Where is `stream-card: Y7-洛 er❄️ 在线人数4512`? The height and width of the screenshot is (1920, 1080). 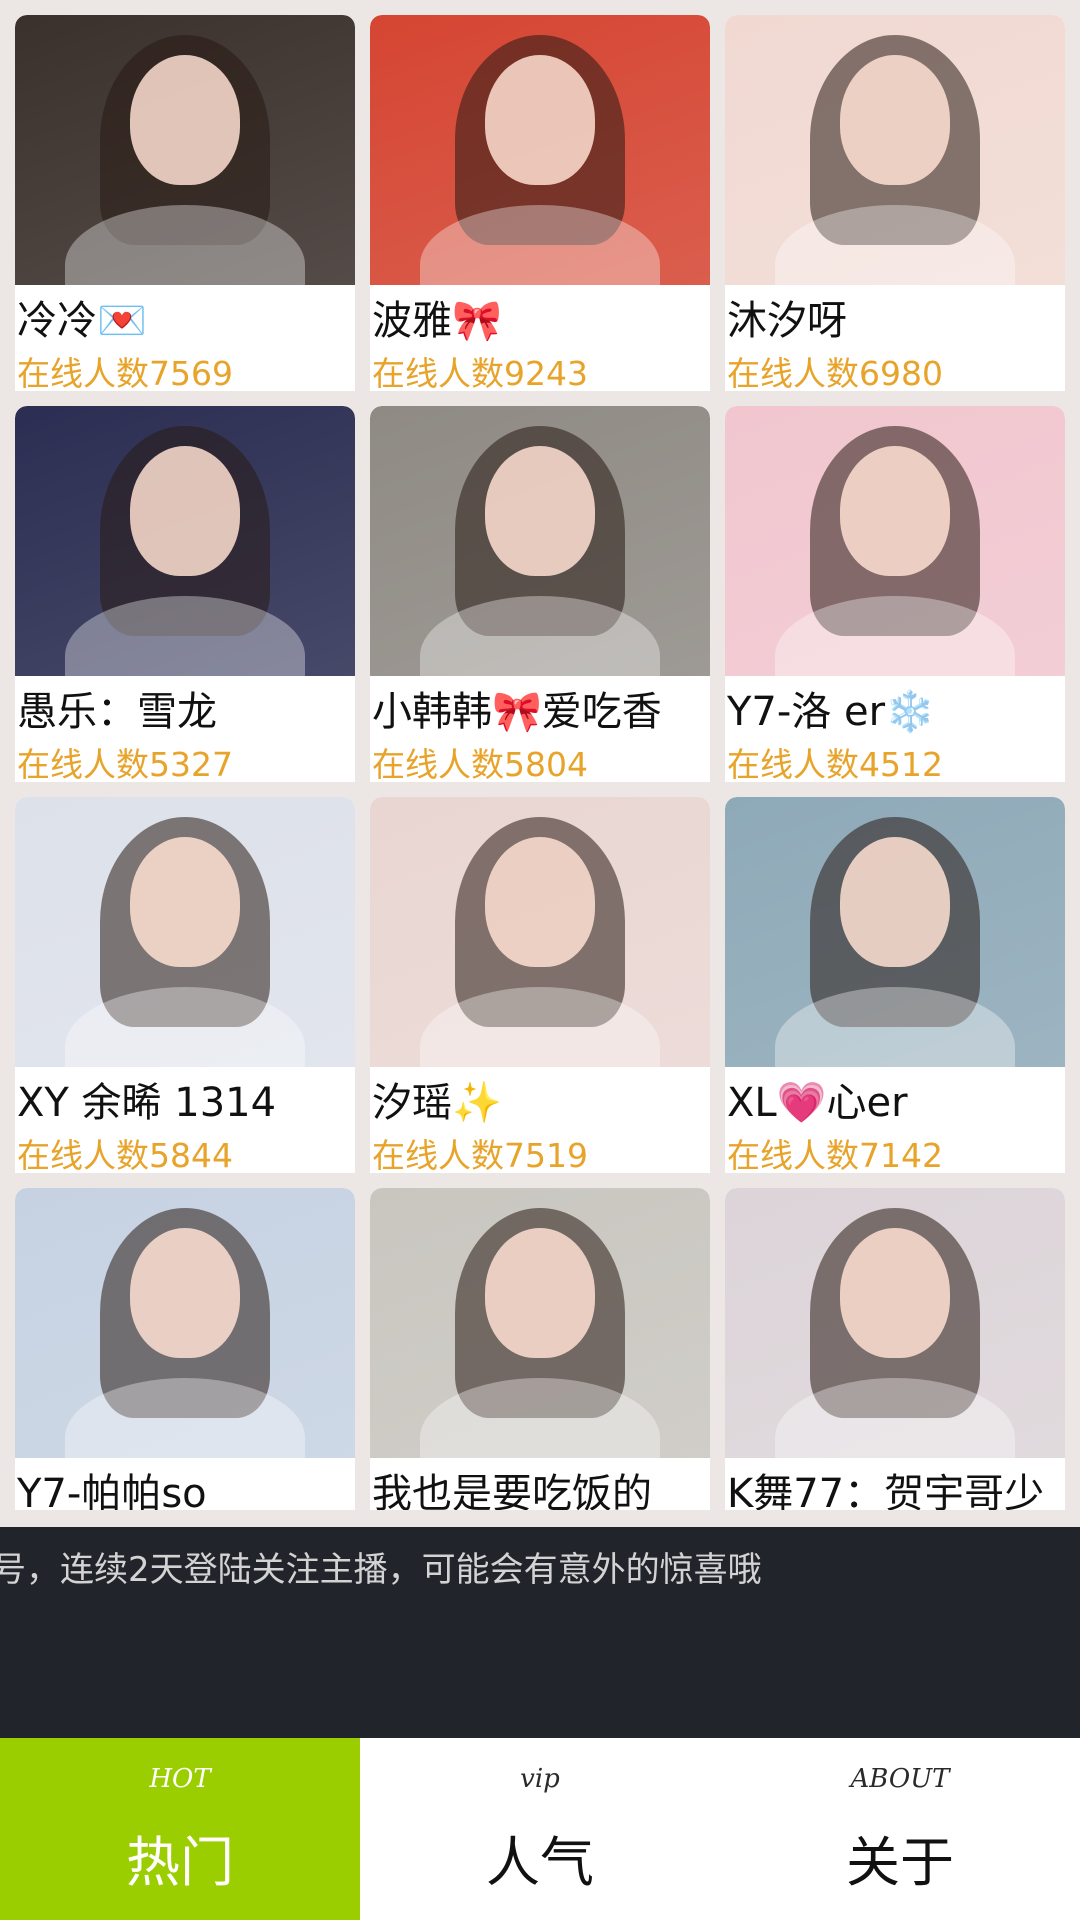 stream-card: Y7-洛 er❄️ 在线人数4512 is located at coordinates (895, 594).